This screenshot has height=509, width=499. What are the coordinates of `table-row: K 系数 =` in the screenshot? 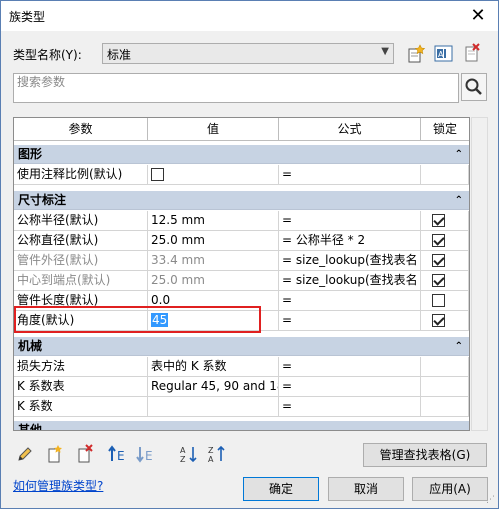 It's located at (241, 407).